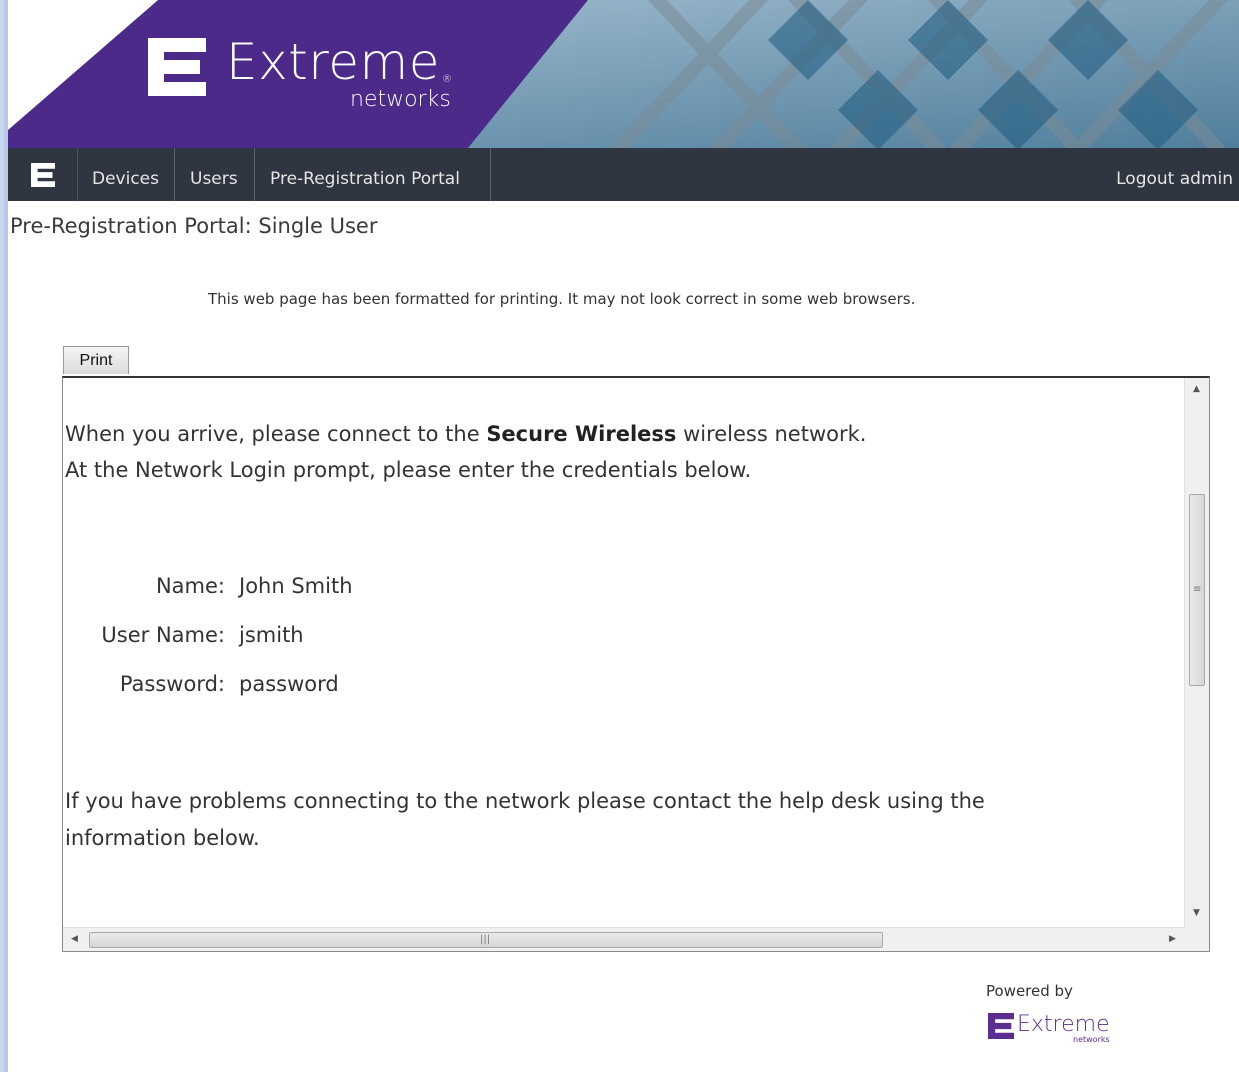 The width and height of the screenshot is (1239, 1072). What do you see at coordinates (271, 635) in the screenshot?
I see `username-value: jsmith` at bounding box center [271, 635].